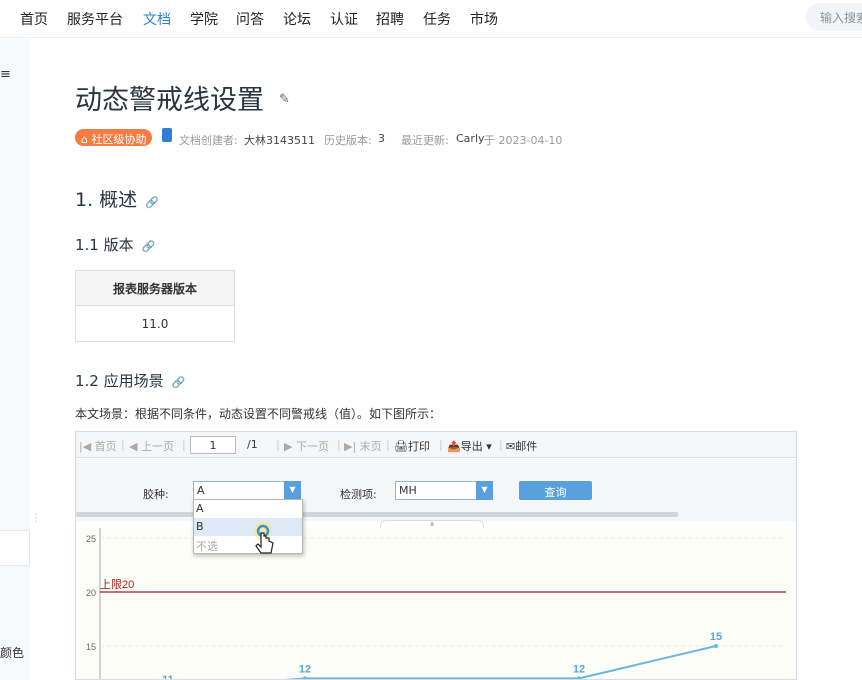  Describe the element at coordinates (425, 140) in the screenshot. I see `updated-label: 最近更新:` at that location.